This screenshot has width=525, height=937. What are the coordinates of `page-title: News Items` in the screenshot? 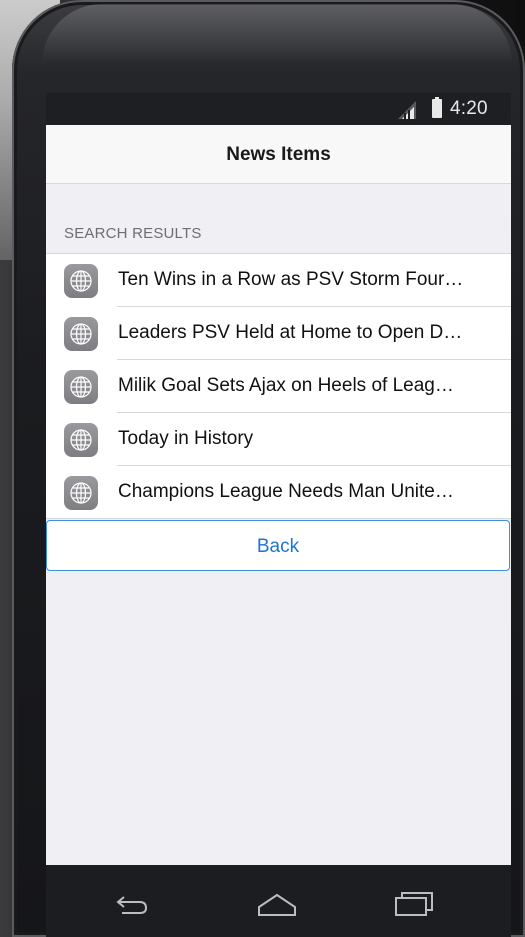 It's located at (278, 154).